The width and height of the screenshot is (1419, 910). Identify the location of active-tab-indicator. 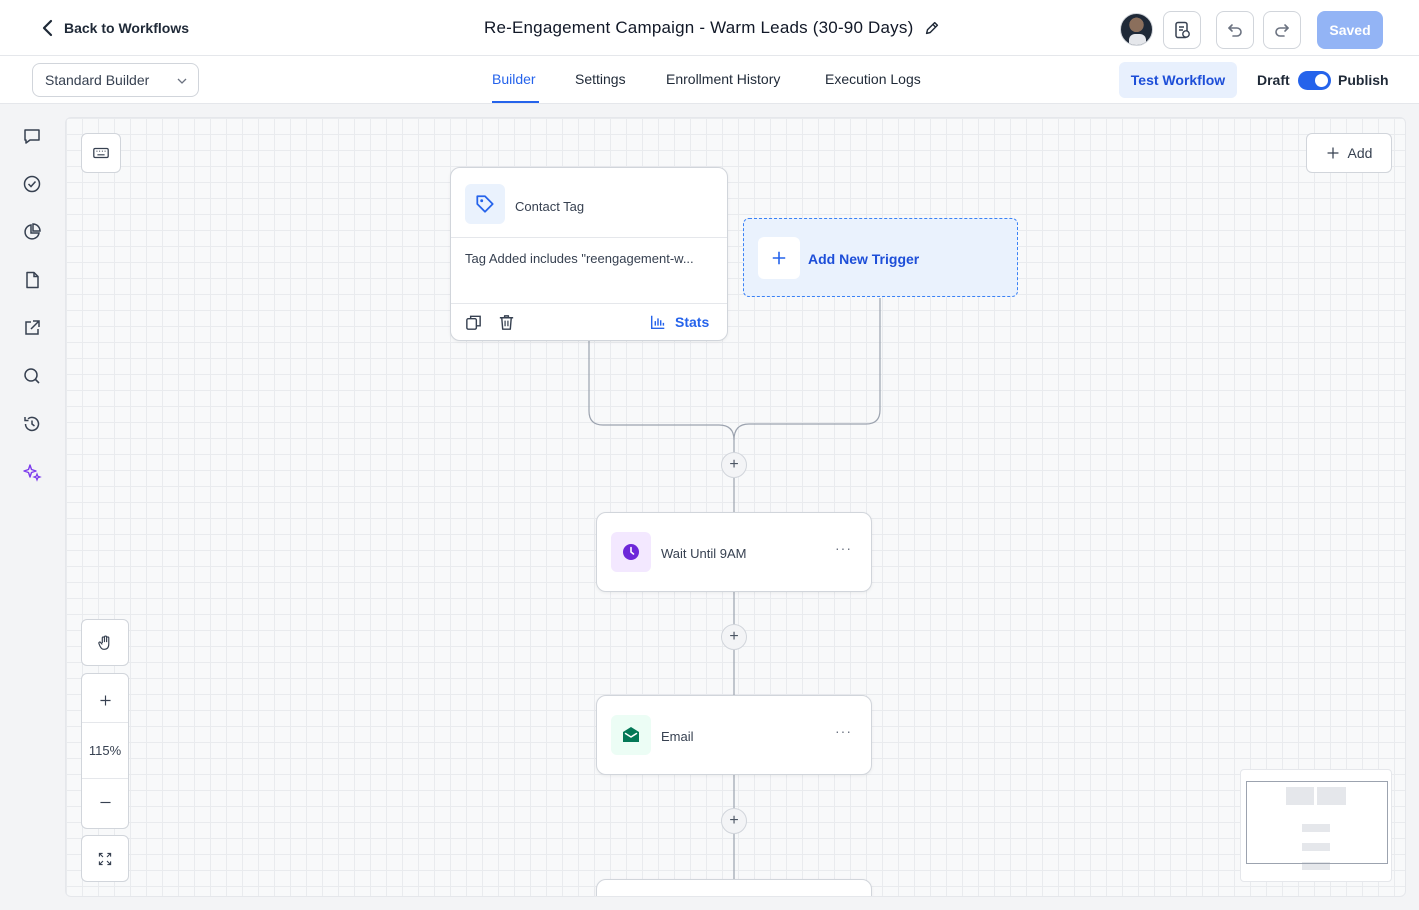
(515, 102).